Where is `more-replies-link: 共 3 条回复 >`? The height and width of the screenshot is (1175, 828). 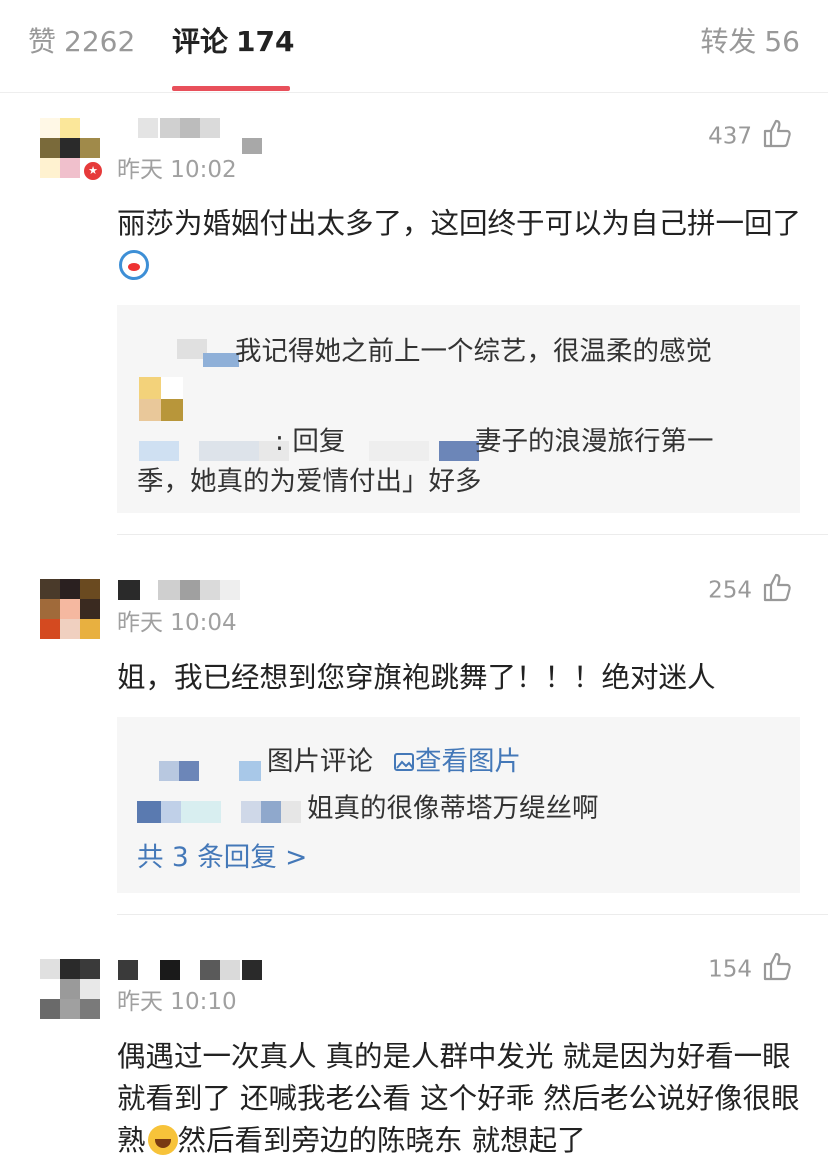
more-replies-link: 共 3 条回复 > is located at coordinates (222, 858).